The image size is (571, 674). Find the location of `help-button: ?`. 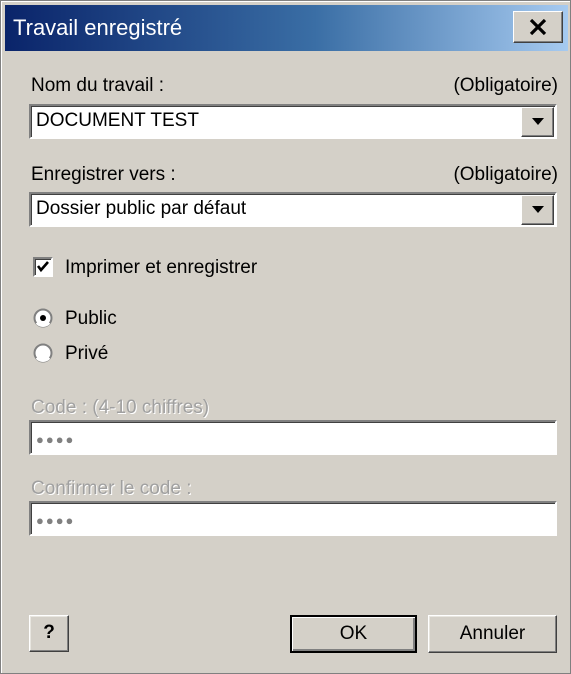

help-button: ? is located at coordinates (49, 633).